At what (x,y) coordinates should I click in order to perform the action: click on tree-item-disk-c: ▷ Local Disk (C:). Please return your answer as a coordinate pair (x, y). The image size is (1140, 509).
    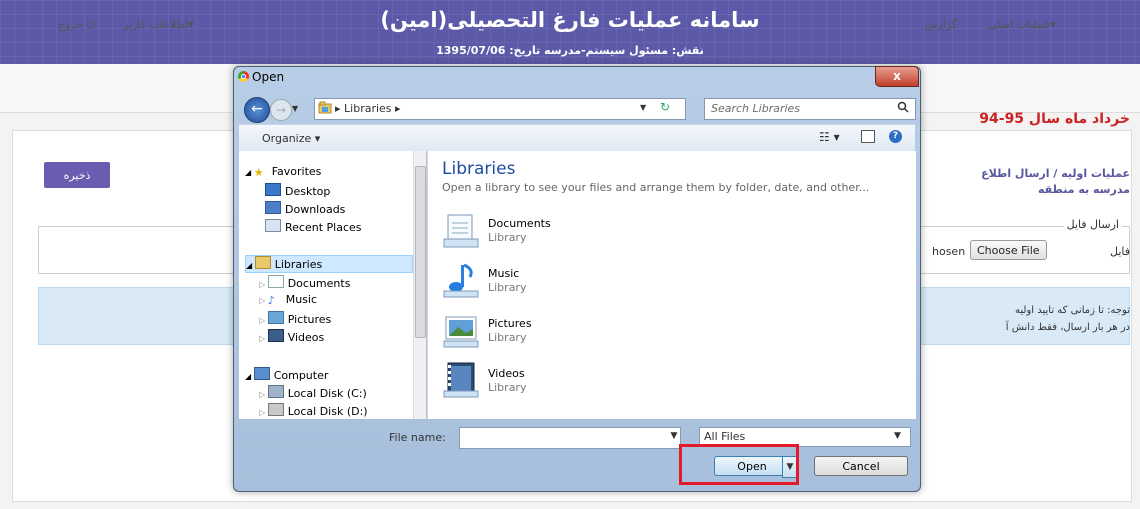
    Looking at the image, I should click on (313, 392).